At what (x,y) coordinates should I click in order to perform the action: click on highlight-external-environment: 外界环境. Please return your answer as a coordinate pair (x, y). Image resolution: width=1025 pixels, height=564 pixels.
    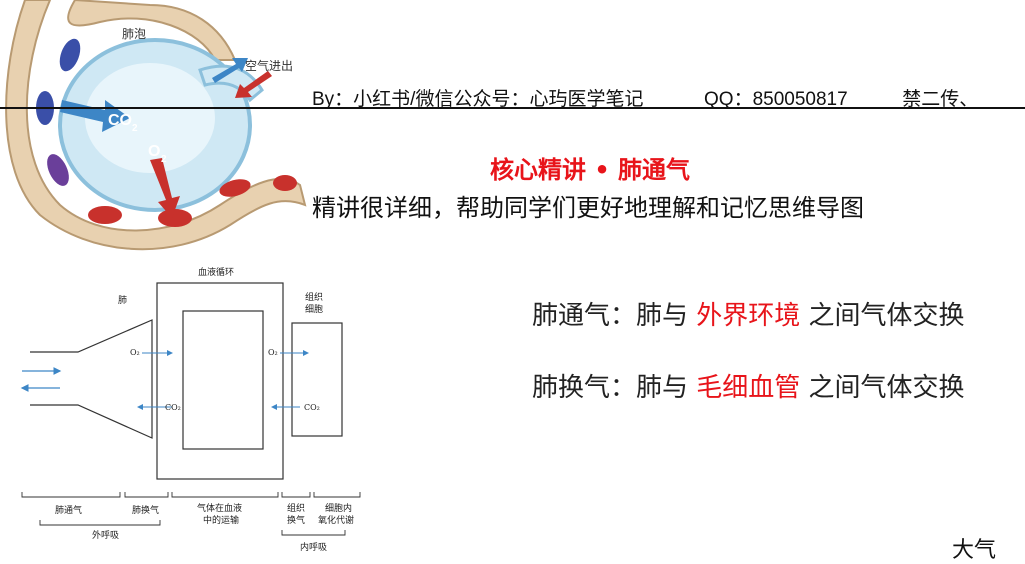
    Looking at the image, I should click on (748, 316).